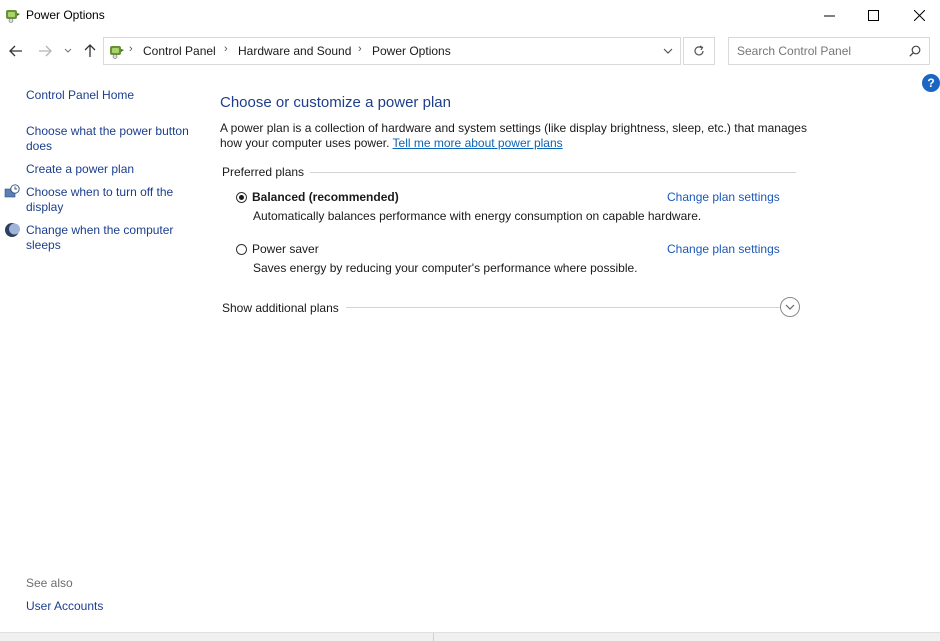 Image resolution: width=940 pixels, height=641 pixels. Describe the element at coordinates (12, 192) in the screenshot. I see `display-clock-icon` at that location.